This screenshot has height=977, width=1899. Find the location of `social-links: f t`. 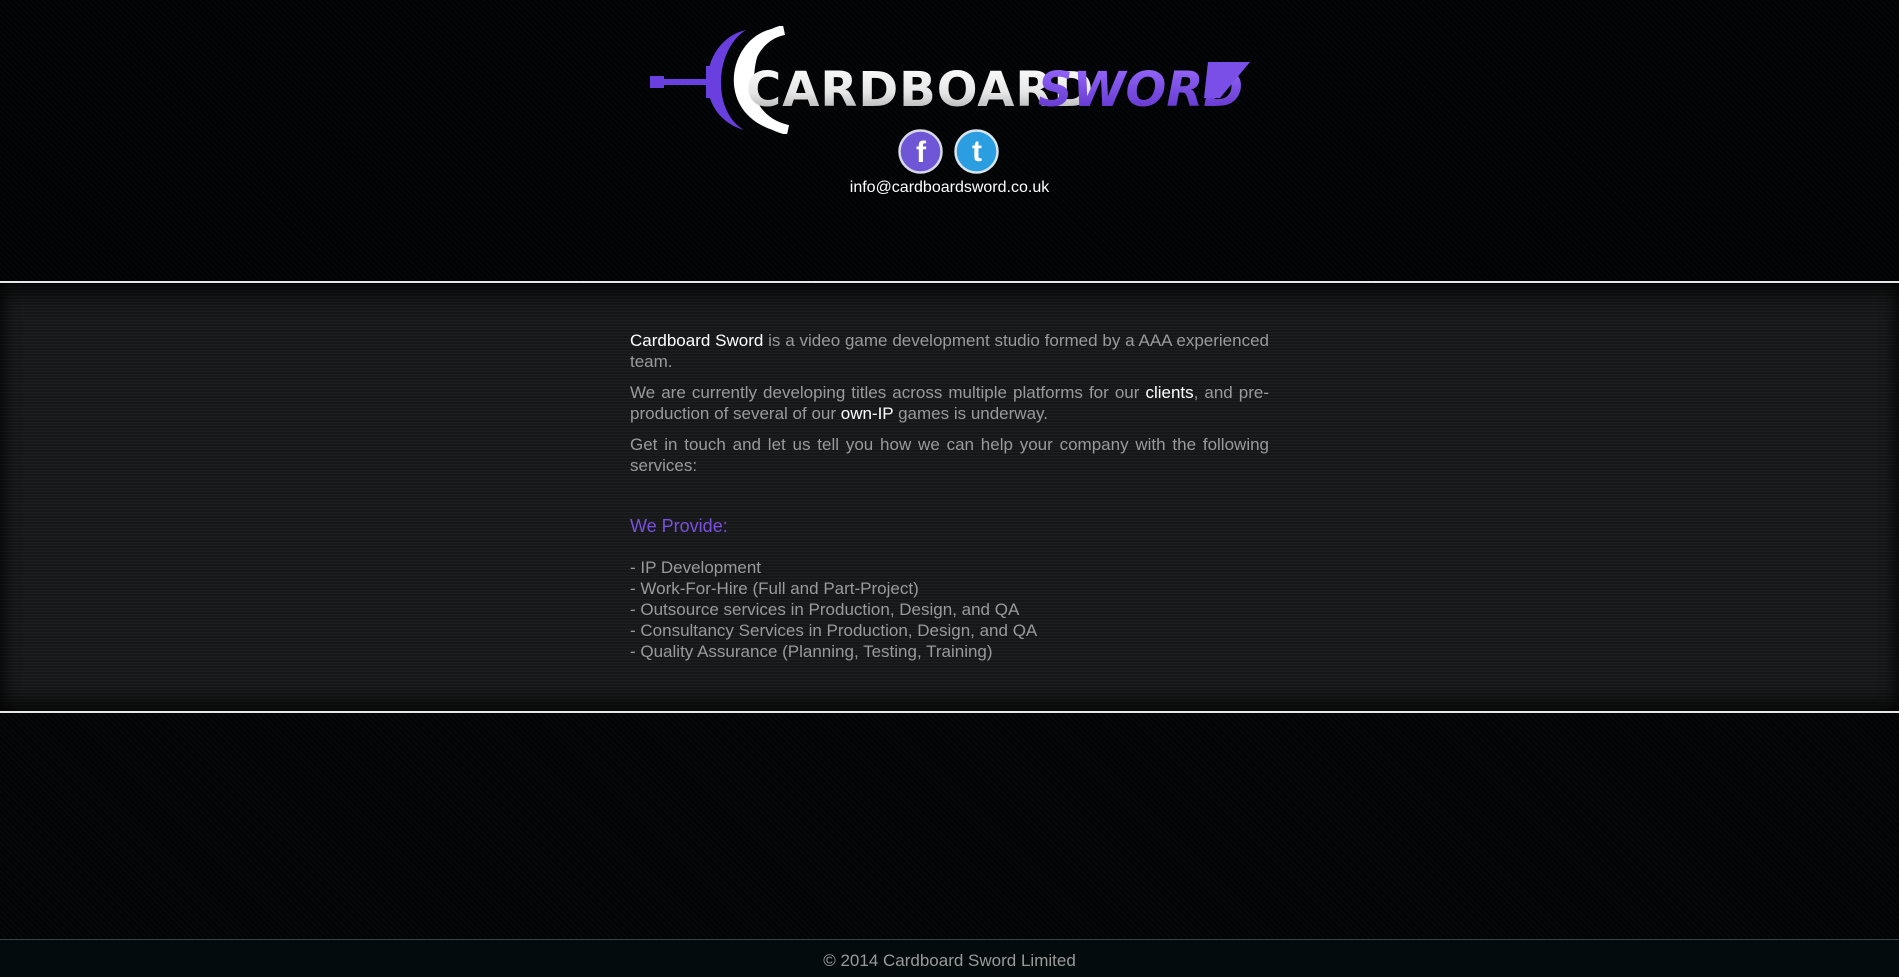

social-links: f t is located at coordinates (950, 152).